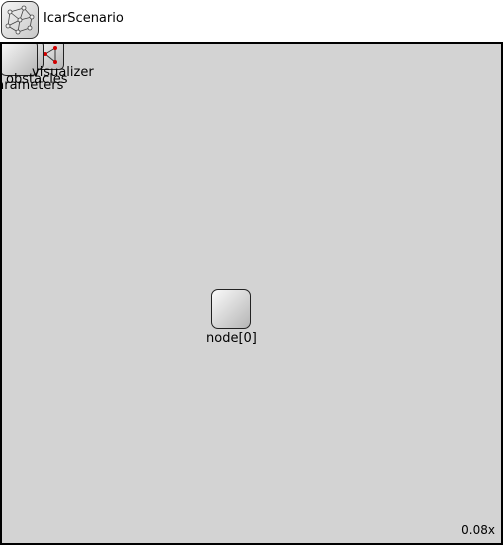 This screenshot has width=503, height=545. I want to click on zoom-level: 0.08x, so click(478, 530).